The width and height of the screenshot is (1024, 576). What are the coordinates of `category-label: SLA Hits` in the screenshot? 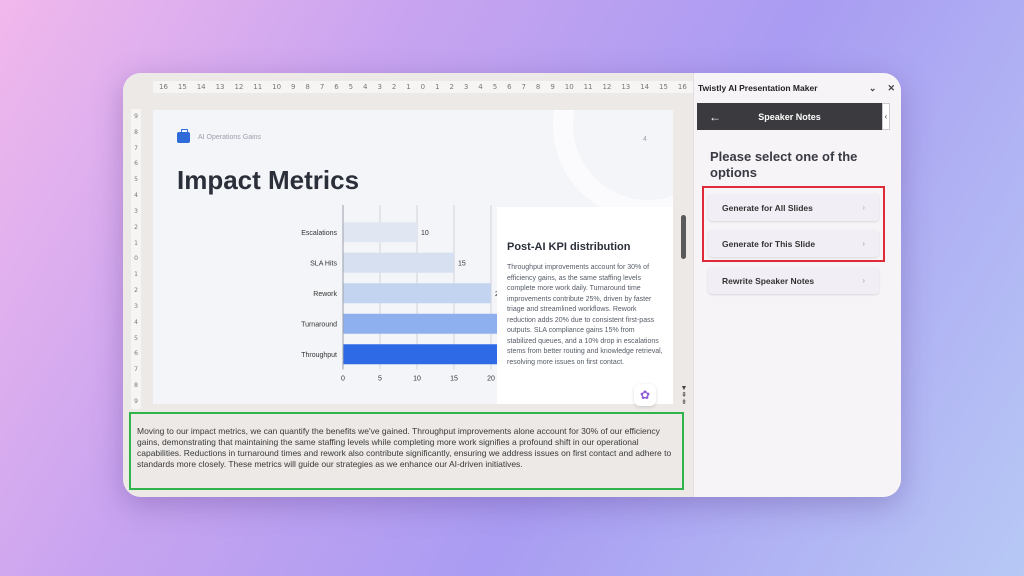 It's located at (323, 263).